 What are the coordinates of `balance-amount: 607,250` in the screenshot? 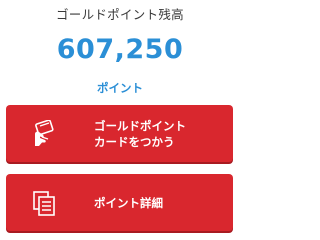 It's located at (120, 49).